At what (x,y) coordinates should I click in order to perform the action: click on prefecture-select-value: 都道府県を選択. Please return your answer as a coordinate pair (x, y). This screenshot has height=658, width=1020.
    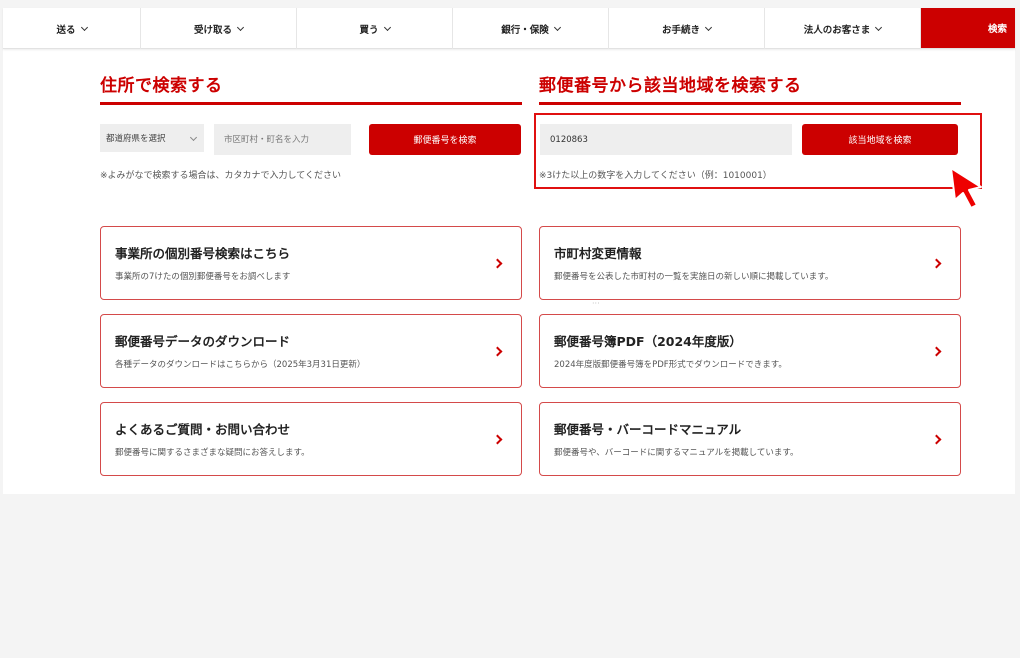
    Looking at the image, I should click on (136, 139).